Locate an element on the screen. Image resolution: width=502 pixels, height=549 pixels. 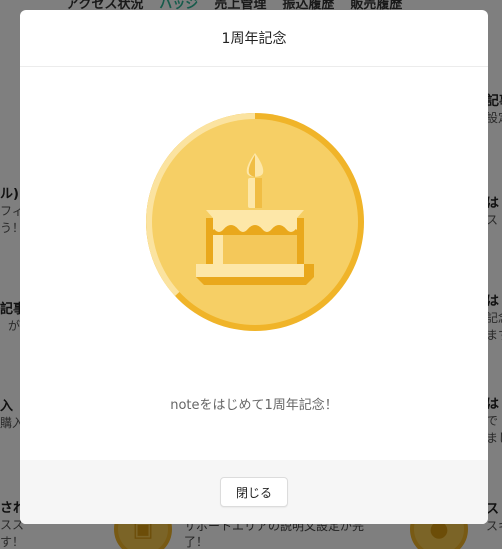
modal-title: 1周年記念 is located at coordinates (254, 39).